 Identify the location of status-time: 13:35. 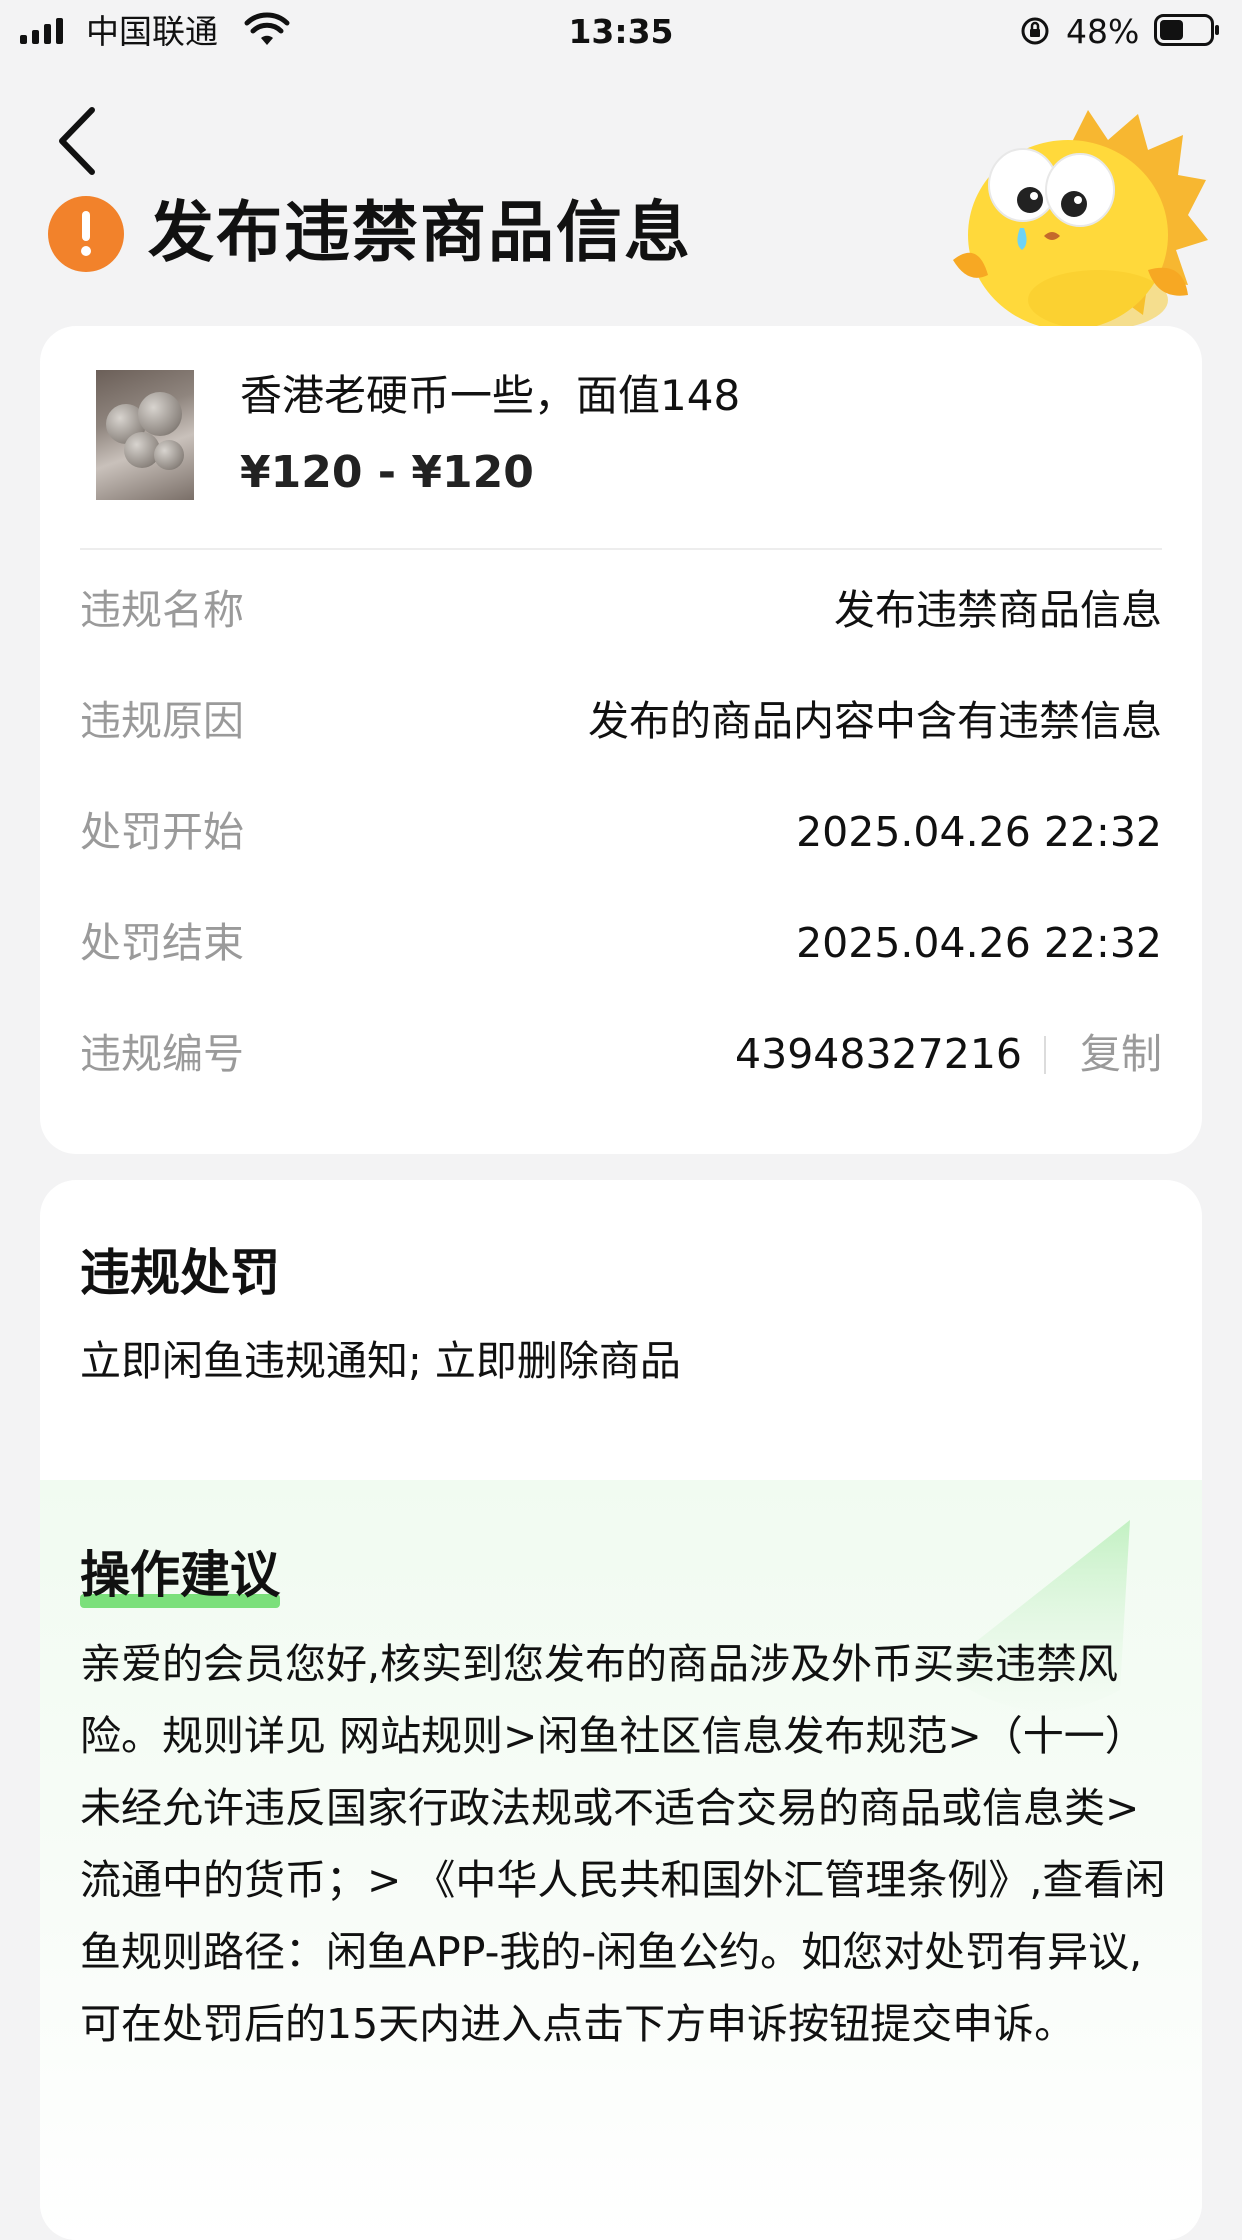
(621, 31).